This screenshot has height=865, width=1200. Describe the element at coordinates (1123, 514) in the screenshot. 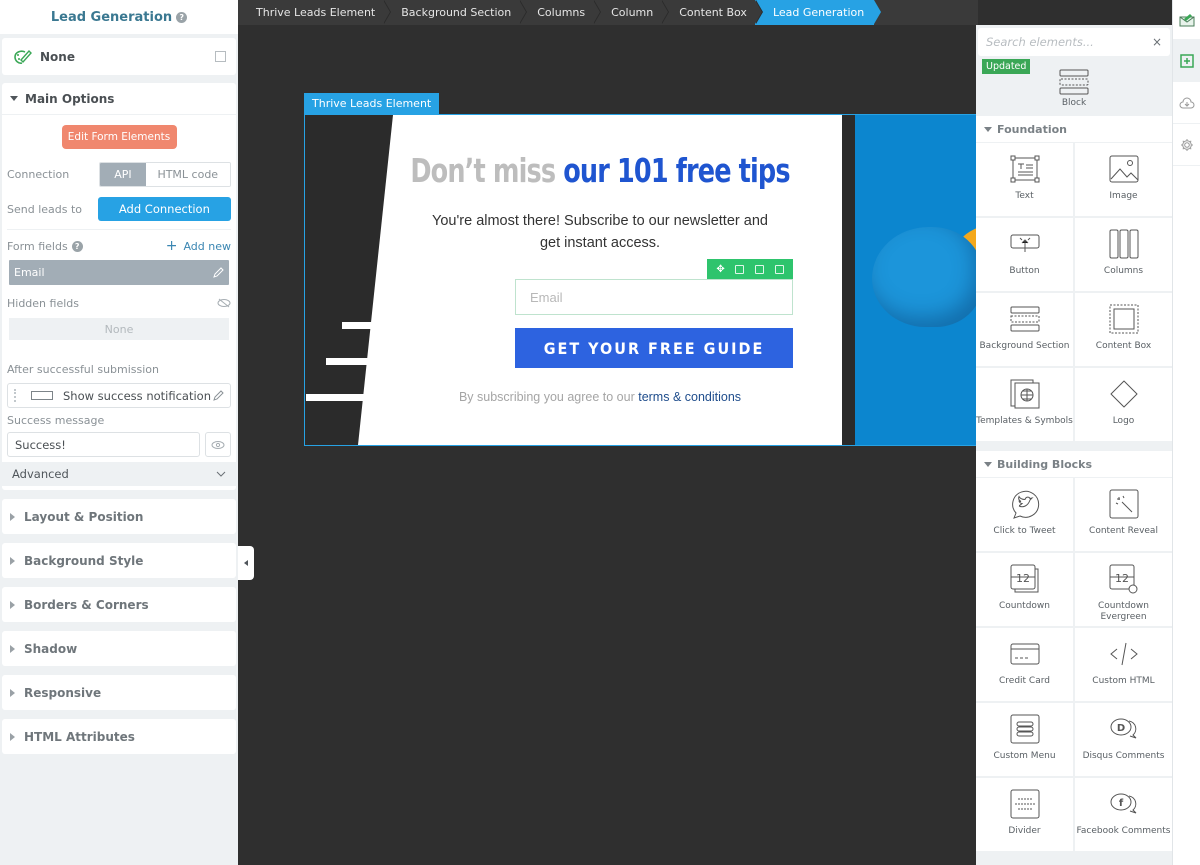

I see `element-content-reveal: Content Reveal` at that location.